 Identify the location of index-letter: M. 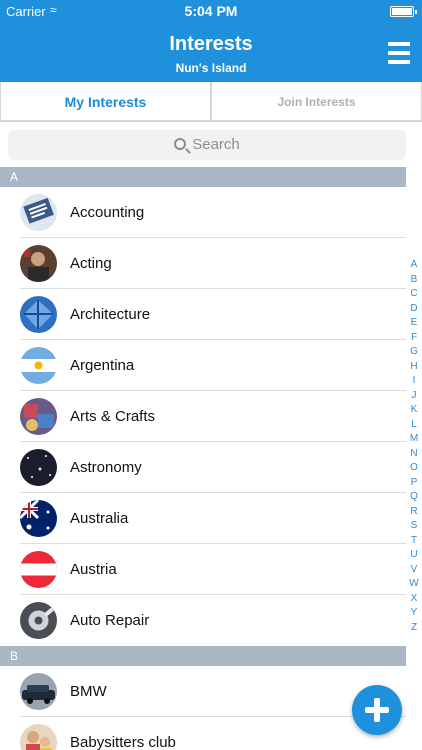
(414, 439).